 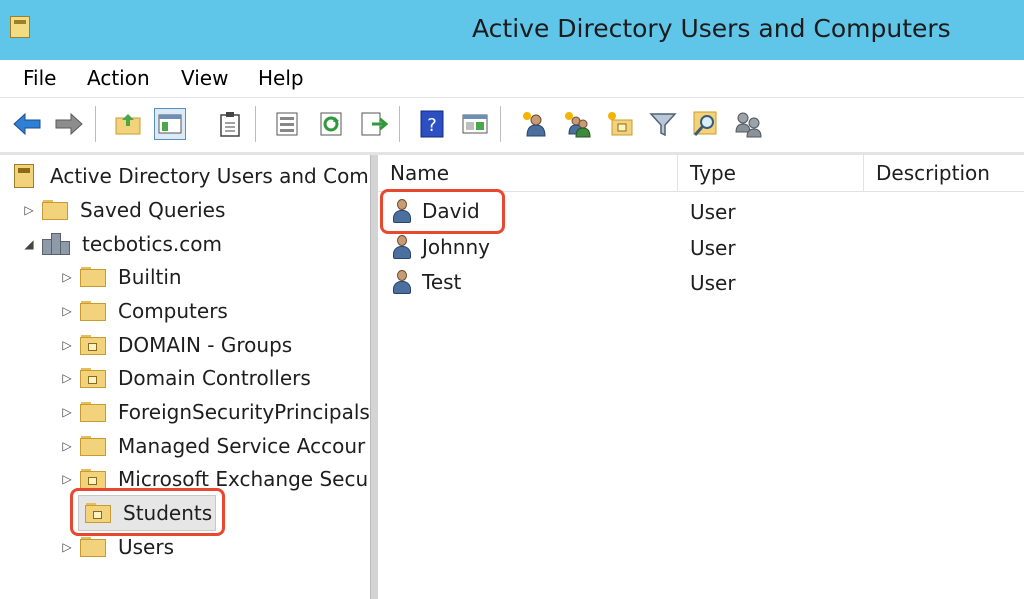 I want to click on menu-bar: File Action View Help, so click(x=512, y=79).